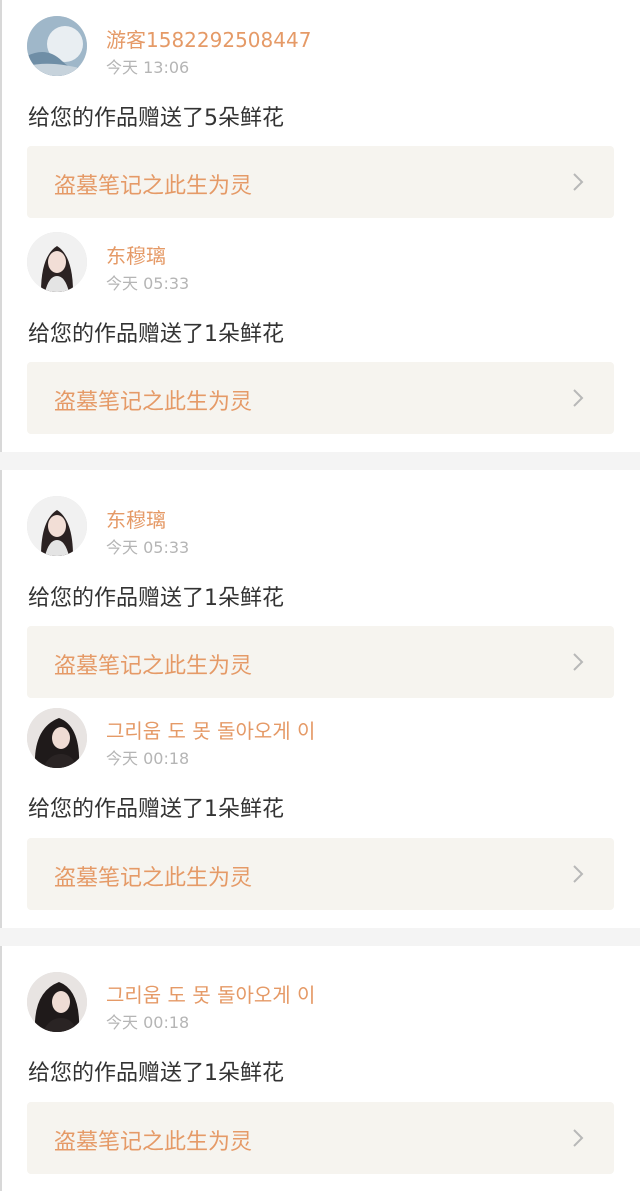  Describe the element at coordinates (1, 595) in the screenshot. I see `left-edge-line` at that location.